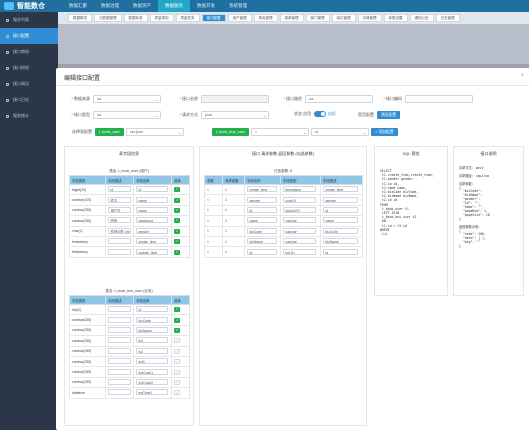 The image size is (529, 430). Describe the element at coordinates (341, 199) in the screenshot. I see `field-desc-input: gender` at that location.